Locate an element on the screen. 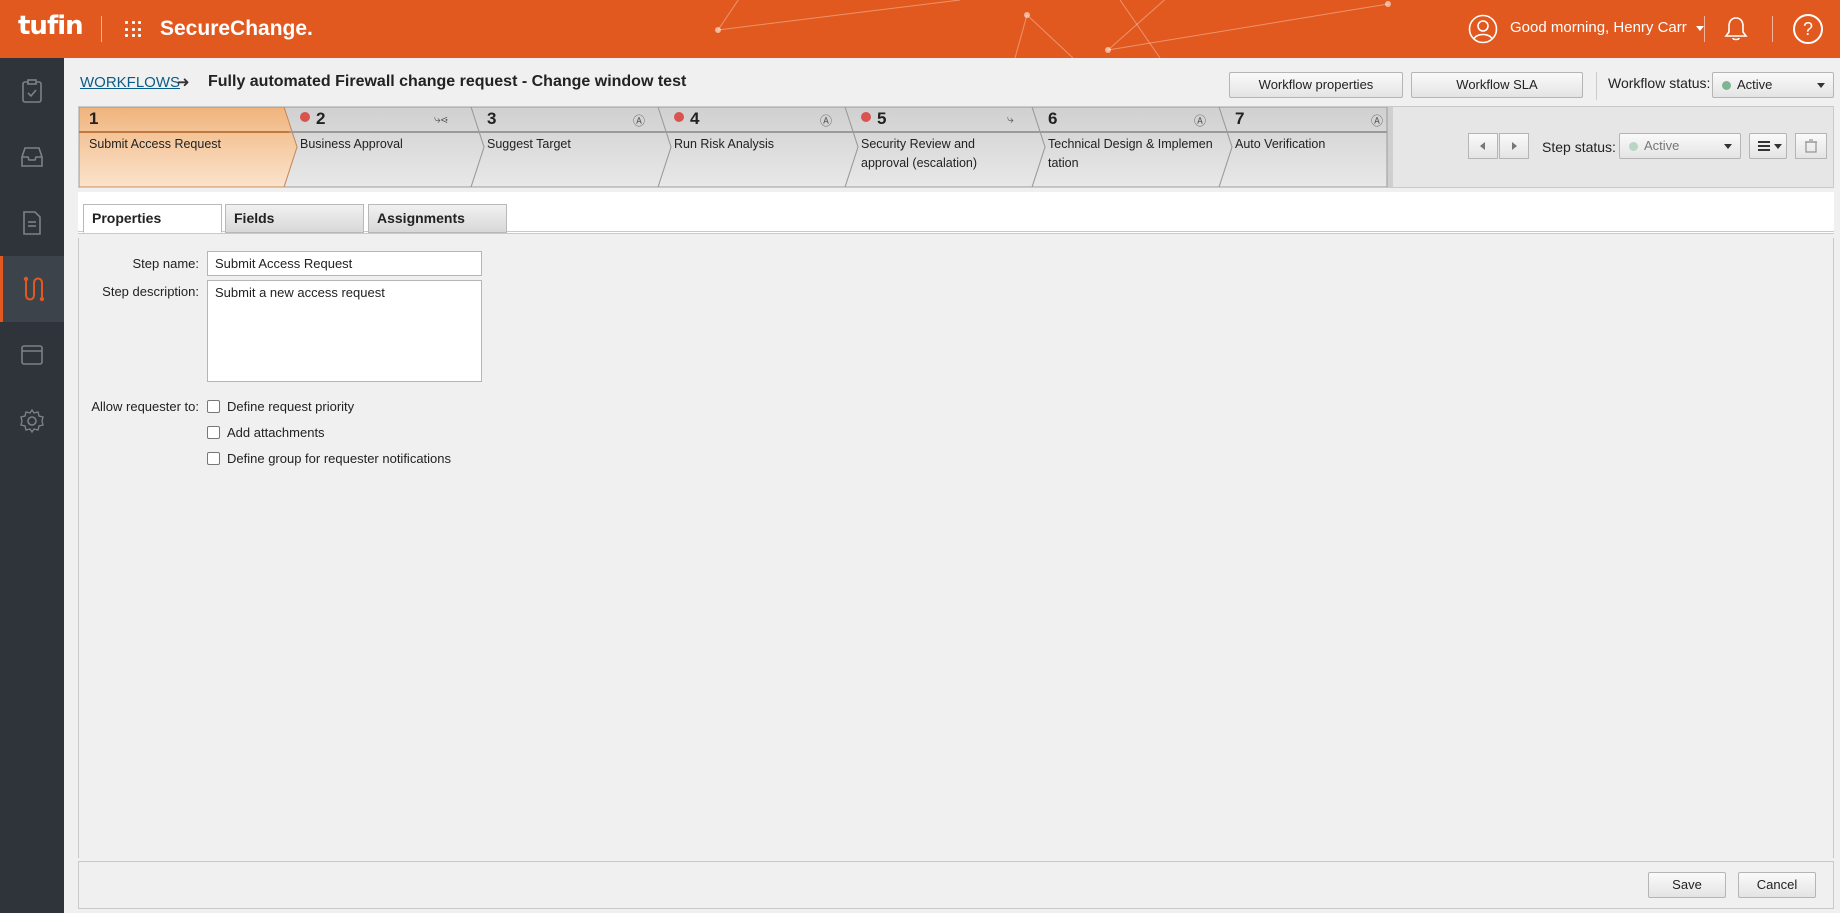 Image resolution: width=1840 pixels, height=913 pixels. define-notification-group-label: Define group for requester notifications is located at coordinates (339, 458).